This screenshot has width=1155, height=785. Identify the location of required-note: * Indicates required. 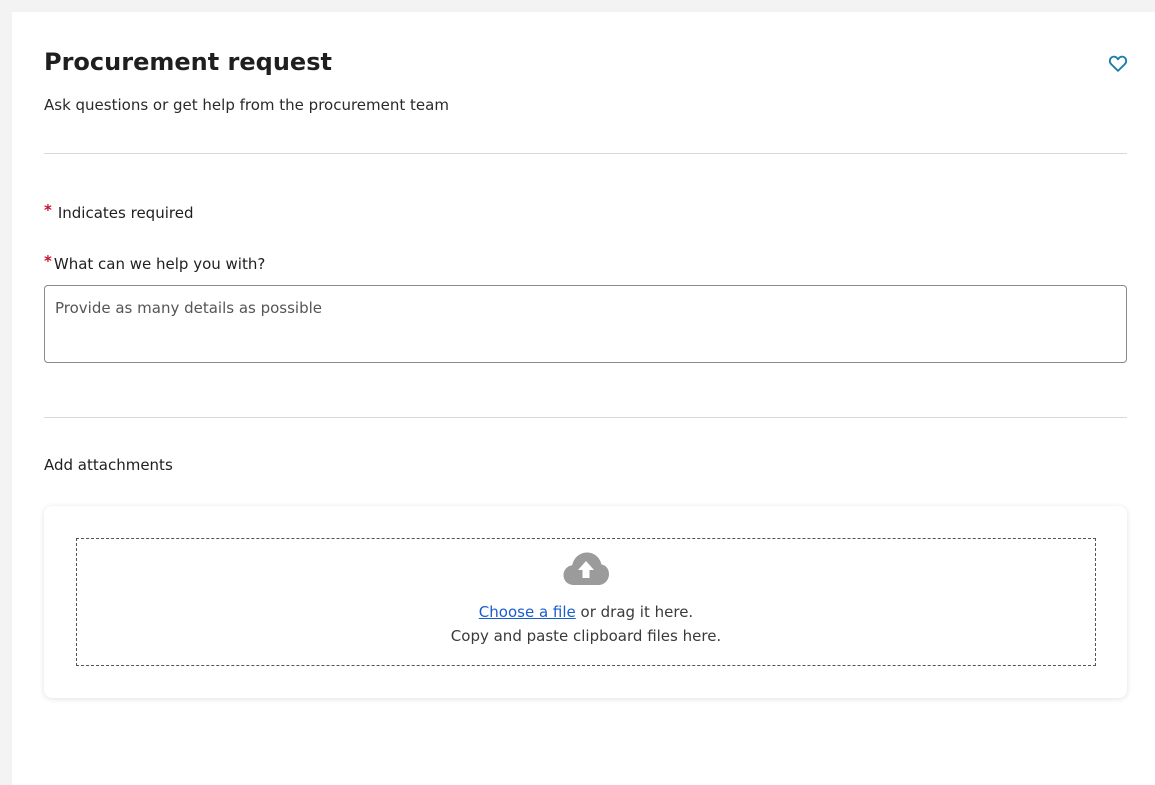
(118, 213).